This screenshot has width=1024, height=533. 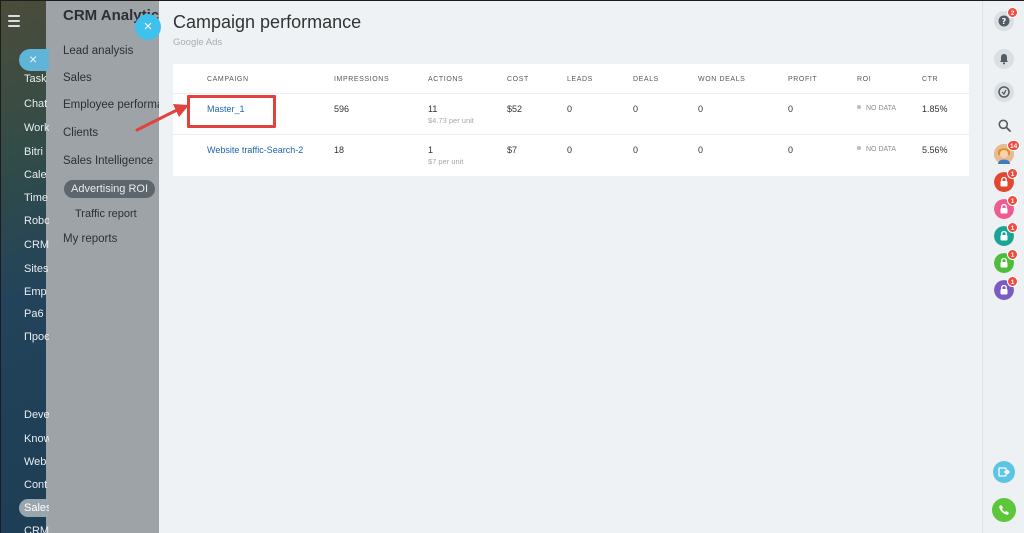 I want to click on share-screen-icon, so click(x=1004, y=472).